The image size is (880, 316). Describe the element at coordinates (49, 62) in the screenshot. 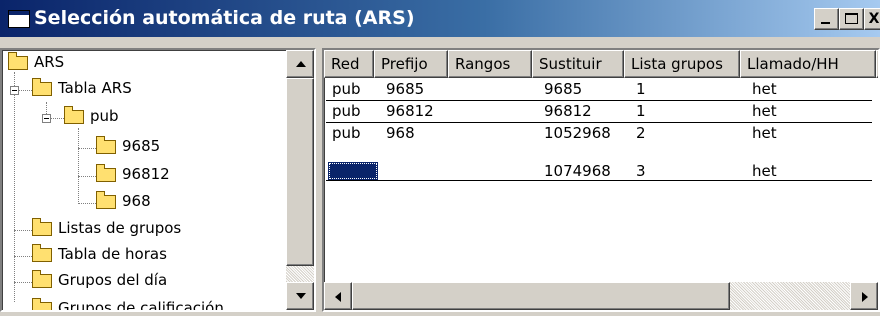

I see `tree-node-label: ARS` at that location.